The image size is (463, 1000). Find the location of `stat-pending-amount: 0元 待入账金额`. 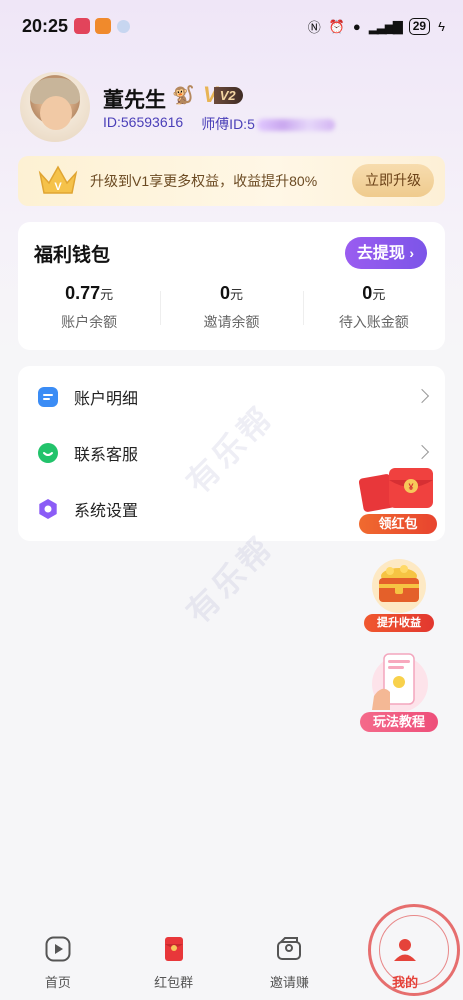

stat-pending-amount: 0元 待入账金额 is located at coordinates (373, 307).